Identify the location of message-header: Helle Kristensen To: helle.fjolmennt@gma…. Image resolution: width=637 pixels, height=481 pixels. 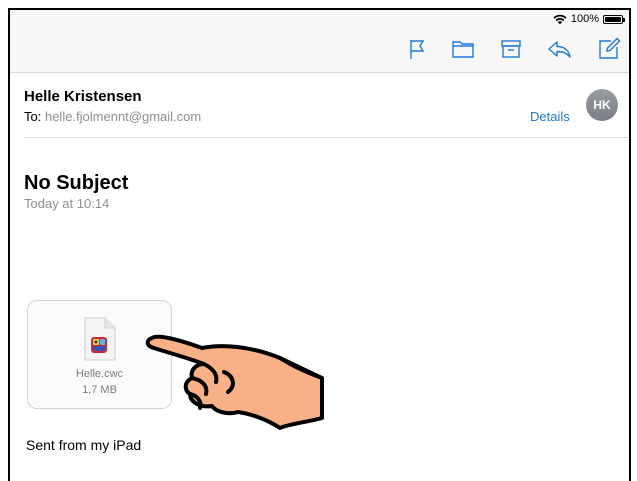
(319, 106).